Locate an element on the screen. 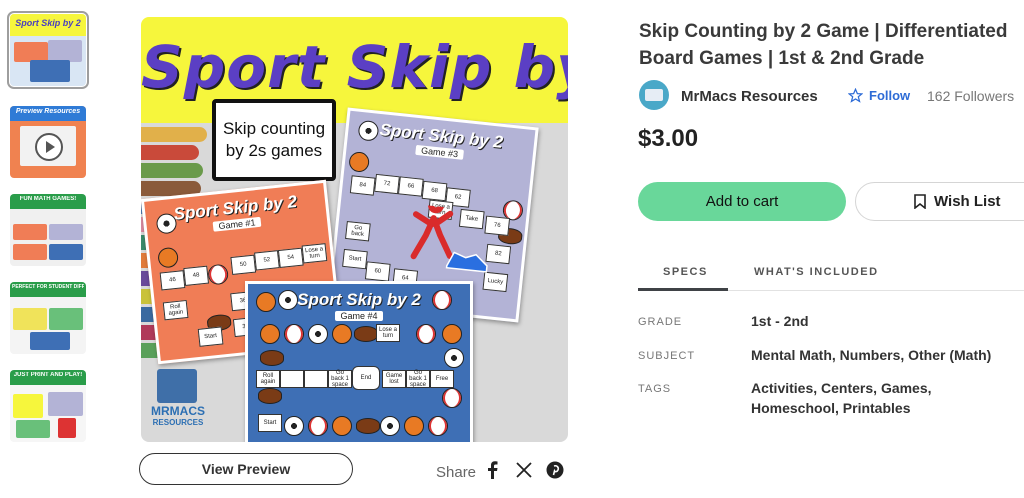 The height and width of the screenshot is (498, 1024). board-cell: 48 is located at coordinates (196, 276).